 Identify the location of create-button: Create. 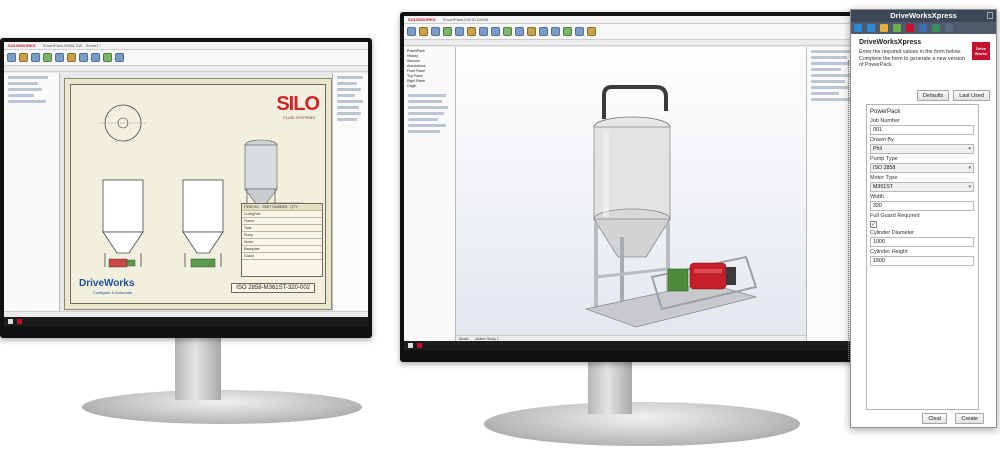
(969, 418).